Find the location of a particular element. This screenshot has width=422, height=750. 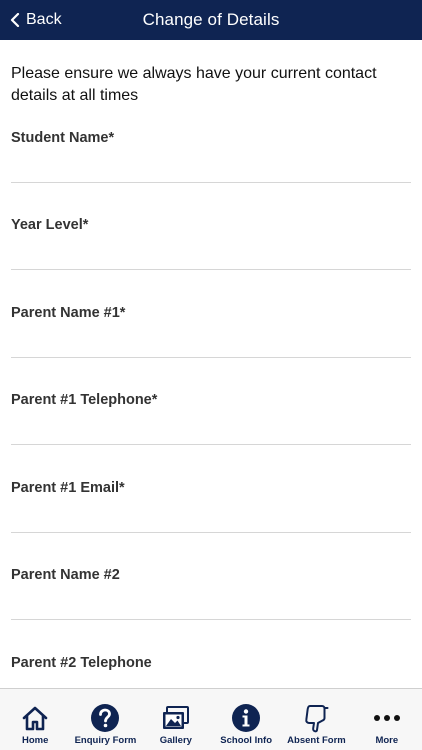

field-label: Parent #1 Email* is located at coordinates (68, 488).